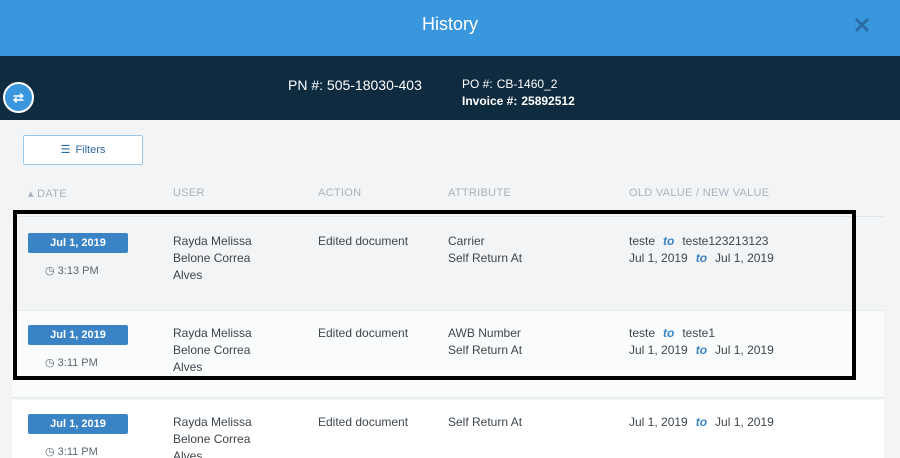 The width and height of the screenshot is (900, 458). Describe the element at coordinates (485, 249) in the screenshot. I see `attribute-list: Carrier Self Return At` at that location.